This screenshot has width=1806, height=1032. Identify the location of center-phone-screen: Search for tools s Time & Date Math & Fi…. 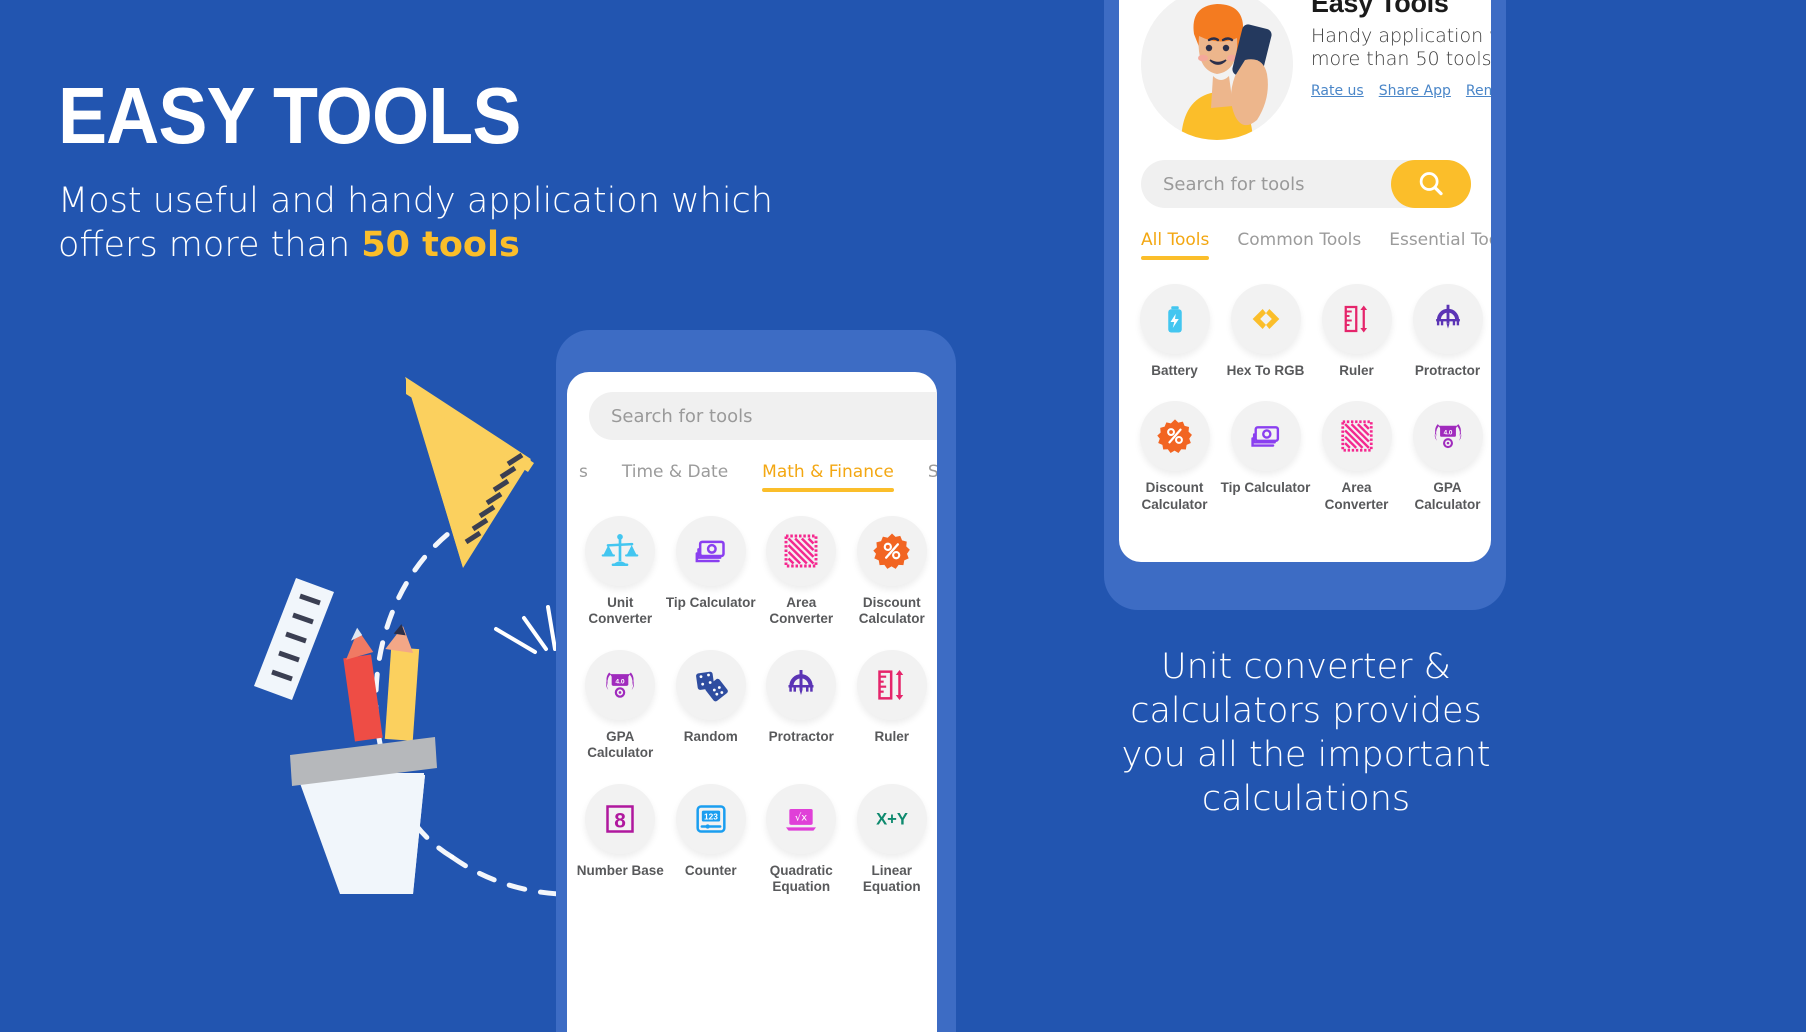
(752, 702).